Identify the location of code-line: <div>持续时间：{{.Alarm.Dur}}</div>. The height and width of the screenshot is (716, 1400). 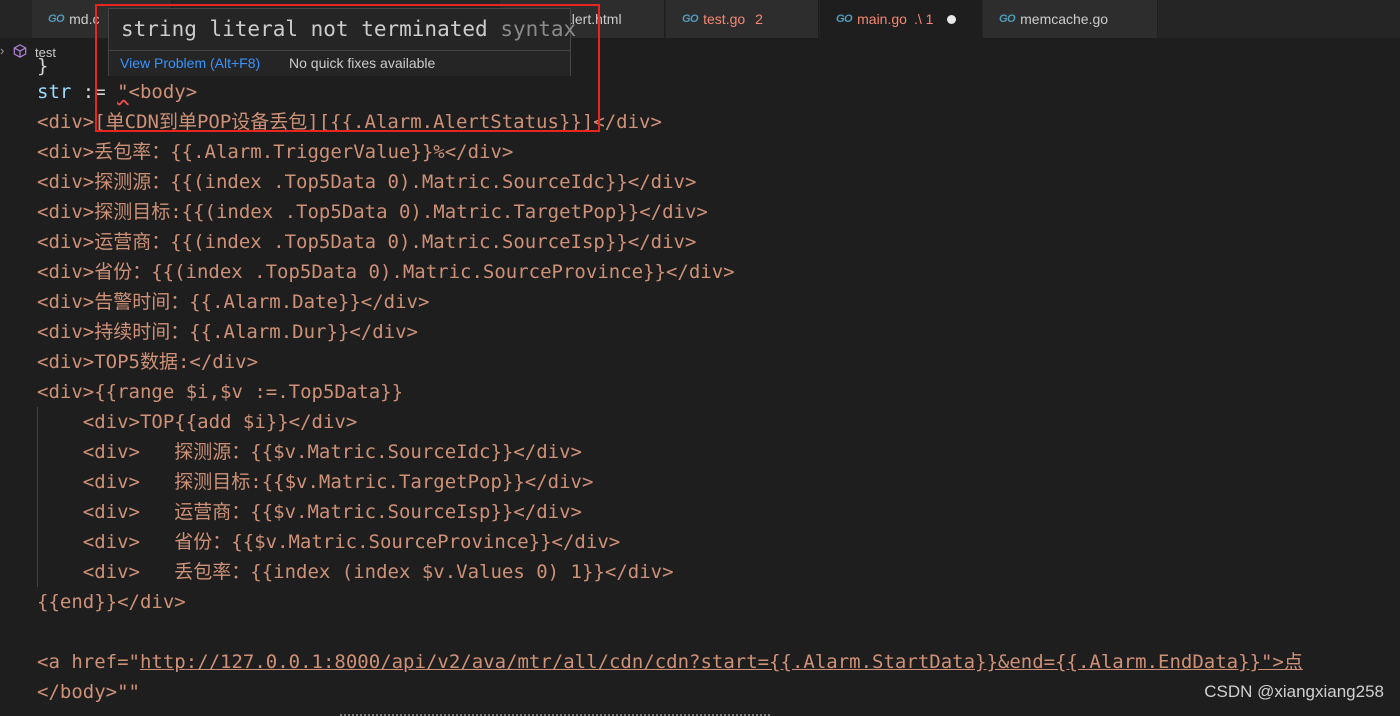
(227, 332).